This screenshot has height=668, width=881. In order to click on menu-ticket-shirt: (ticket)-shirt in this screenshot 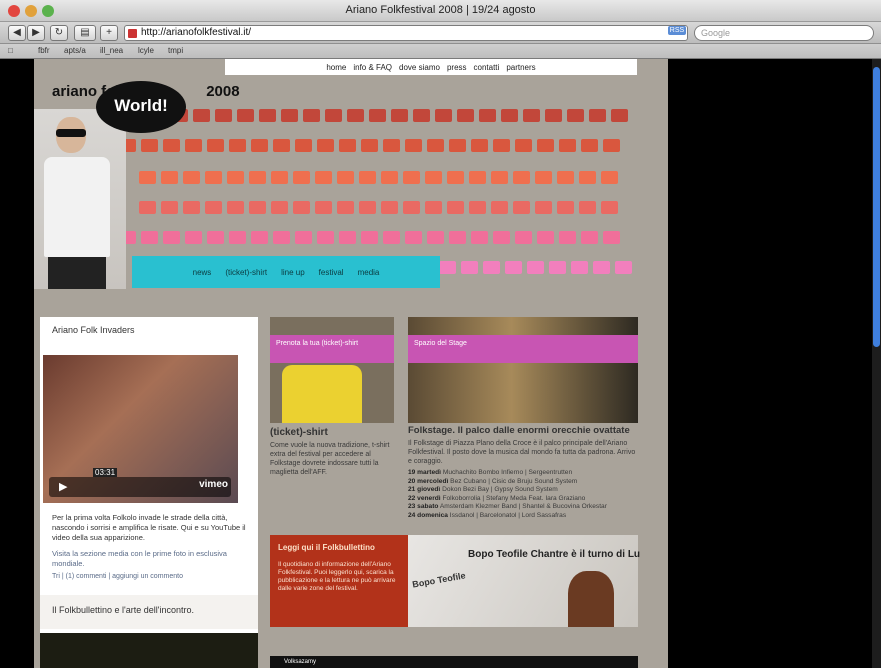, I will do `click(246, 272)`.